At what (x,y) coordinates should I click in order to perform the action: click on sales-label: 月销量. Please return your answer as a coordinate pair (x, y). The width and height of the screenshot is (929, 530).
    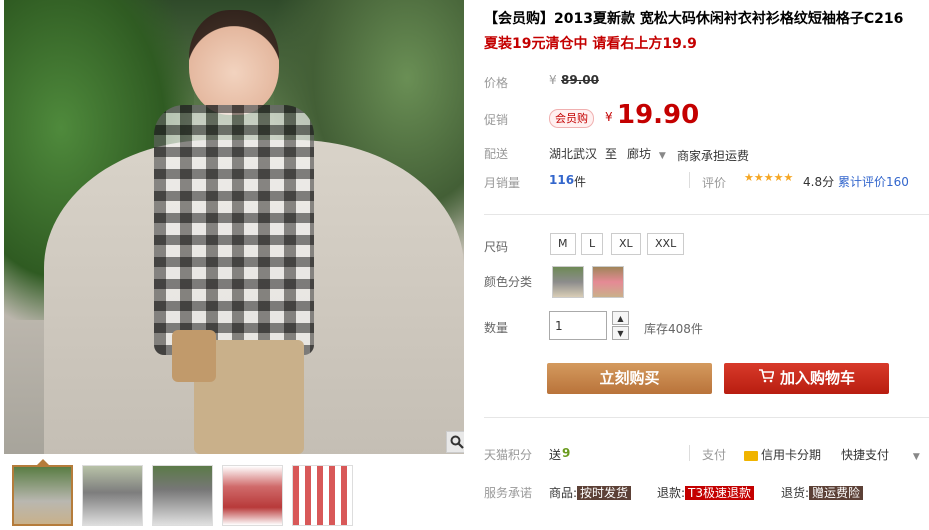
    Looking at the image, I should click on (502, 183).